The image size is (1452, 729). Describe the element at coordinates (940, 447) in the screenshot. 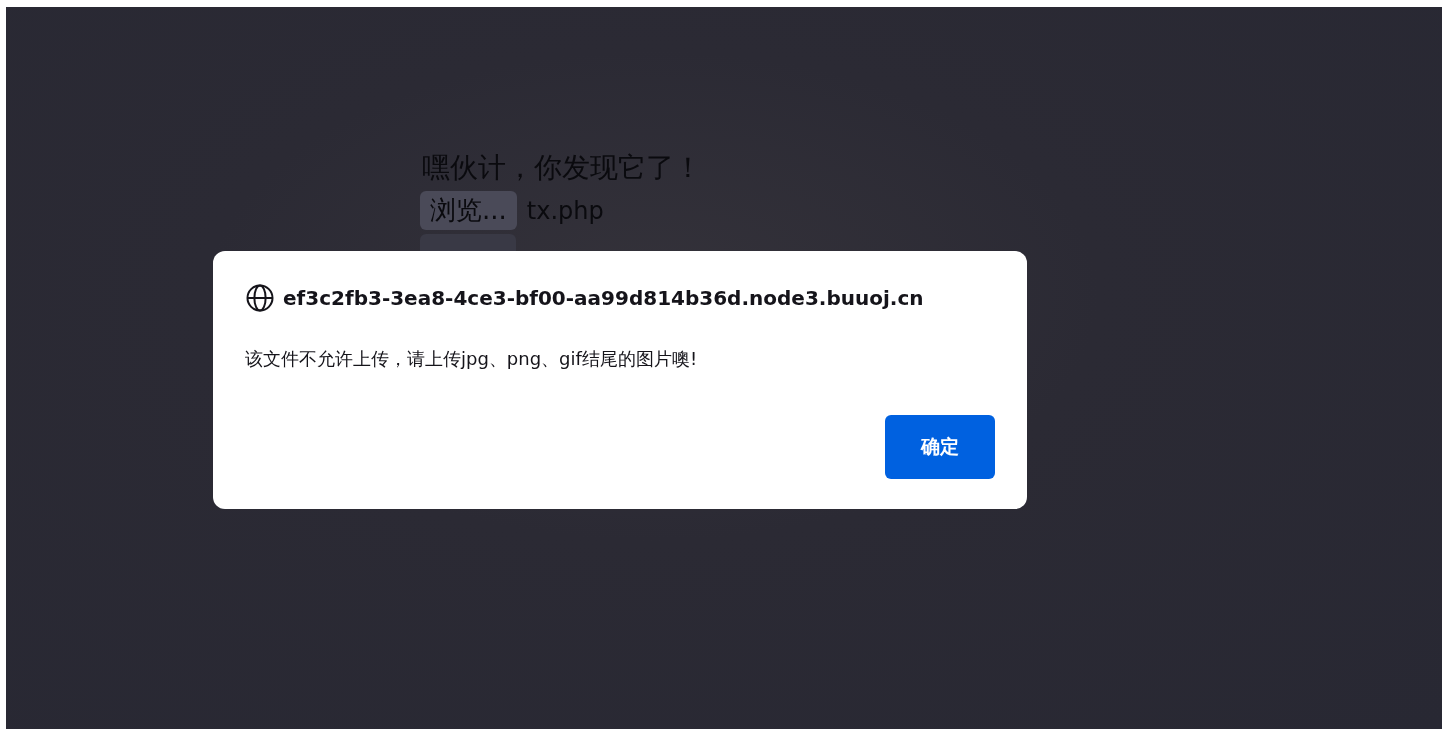

I see `ok-button: 确定` at that location.